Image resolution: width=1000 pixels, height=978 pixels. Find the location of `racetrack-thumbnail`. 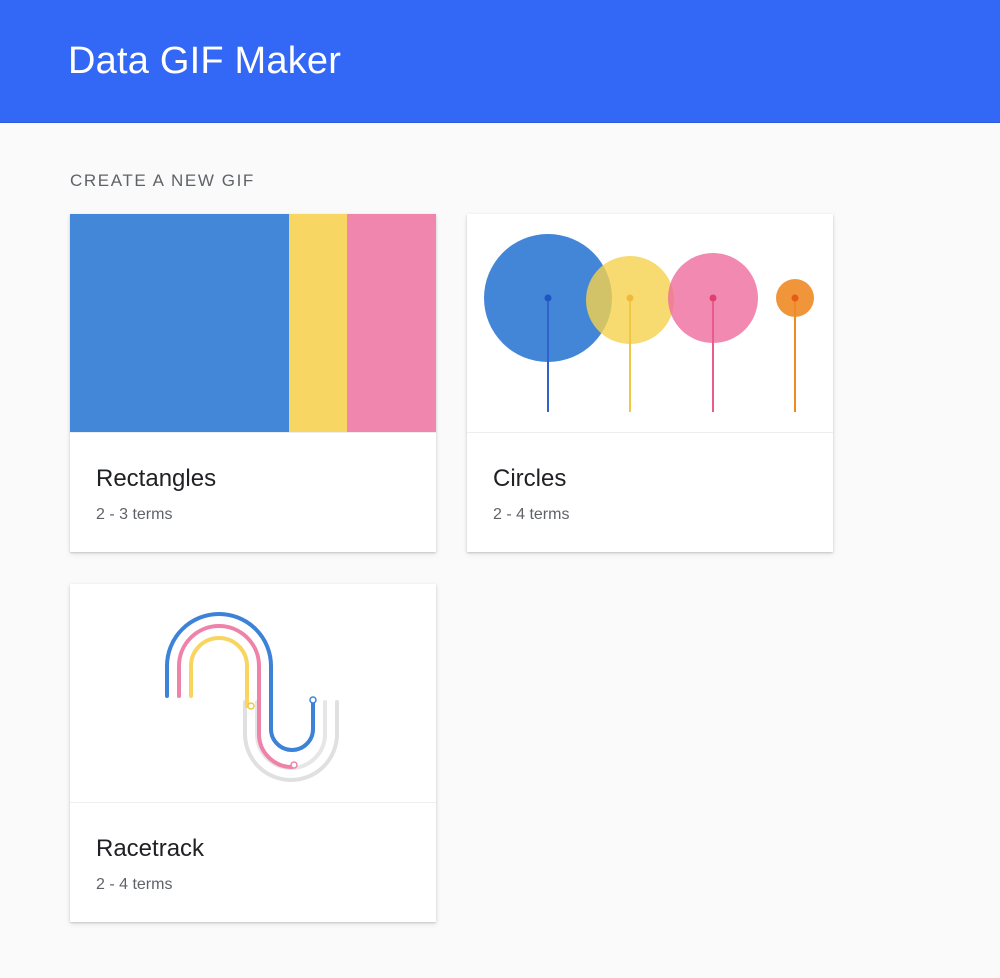

racetrack-thumbnail is located at coordinates (253, 693).